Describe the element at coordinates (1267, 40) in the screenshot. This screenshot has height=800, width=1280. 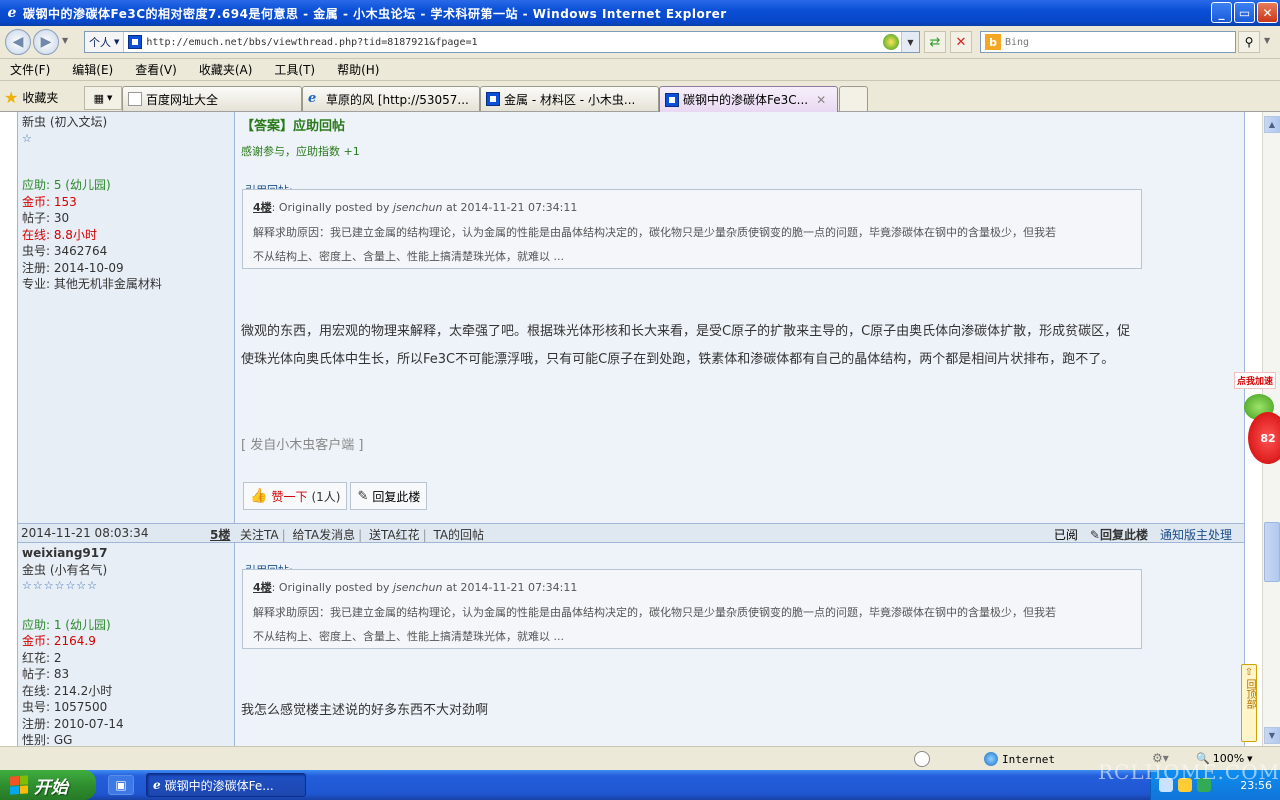
I see `search-options-icon: ▼` at that location.